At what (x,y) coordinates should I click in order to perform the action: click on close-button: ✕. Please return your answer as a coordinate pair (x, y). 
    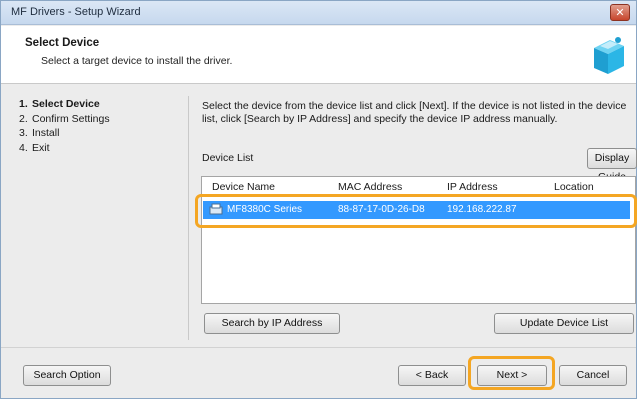
    Looking at the image, I should click on (620, 12).